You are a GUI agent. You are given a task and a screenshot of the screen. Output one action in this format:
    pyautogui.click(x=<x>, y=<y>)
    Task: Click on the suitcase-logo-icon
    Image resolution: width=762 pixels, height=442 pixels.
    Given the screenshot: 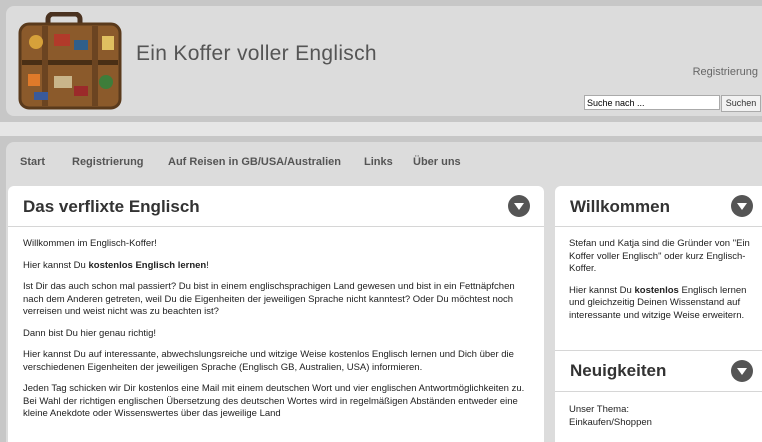 What is the action you would take?
    pyautogui.click(x=70, y=61)
    